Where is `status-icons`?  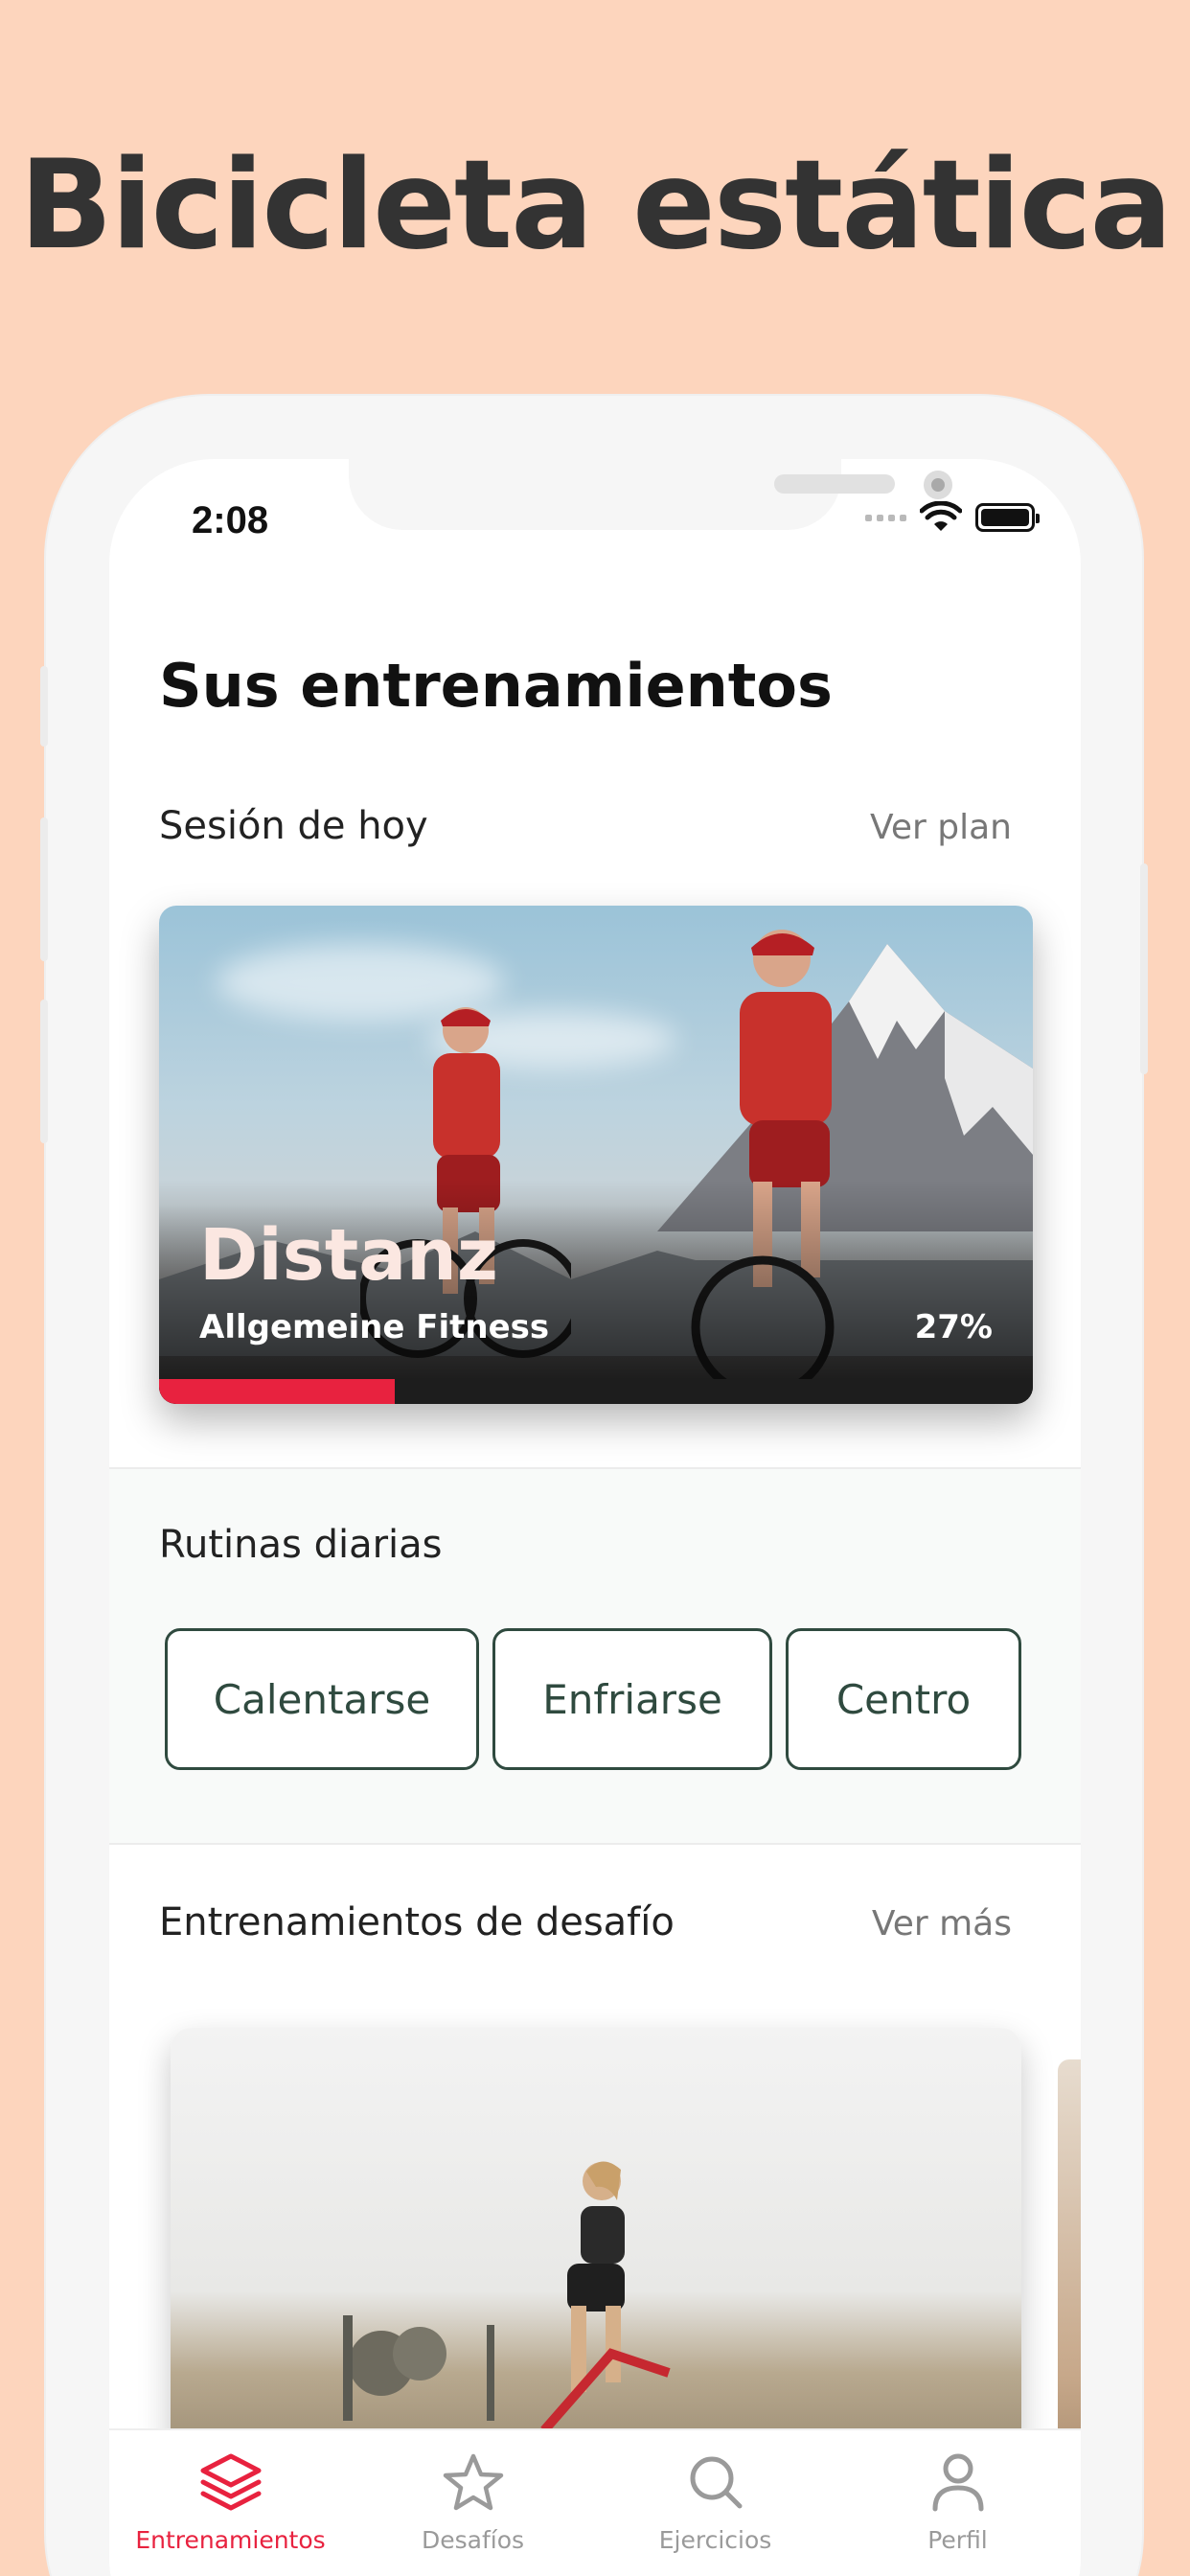
status-icons is located at coordinates (952, 517).